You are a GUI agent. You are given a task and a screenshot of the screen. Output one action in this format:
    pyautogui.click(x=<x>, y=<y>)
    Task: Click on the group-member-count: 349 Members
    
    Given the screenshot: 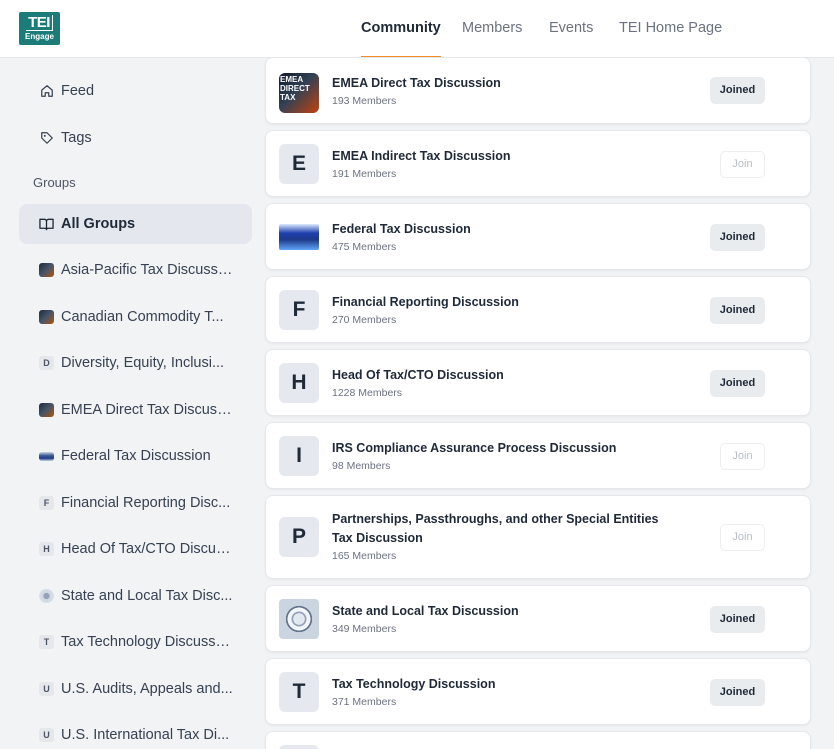 What is the action you would take?
    pyautogui.click(x=364, y=629)
    